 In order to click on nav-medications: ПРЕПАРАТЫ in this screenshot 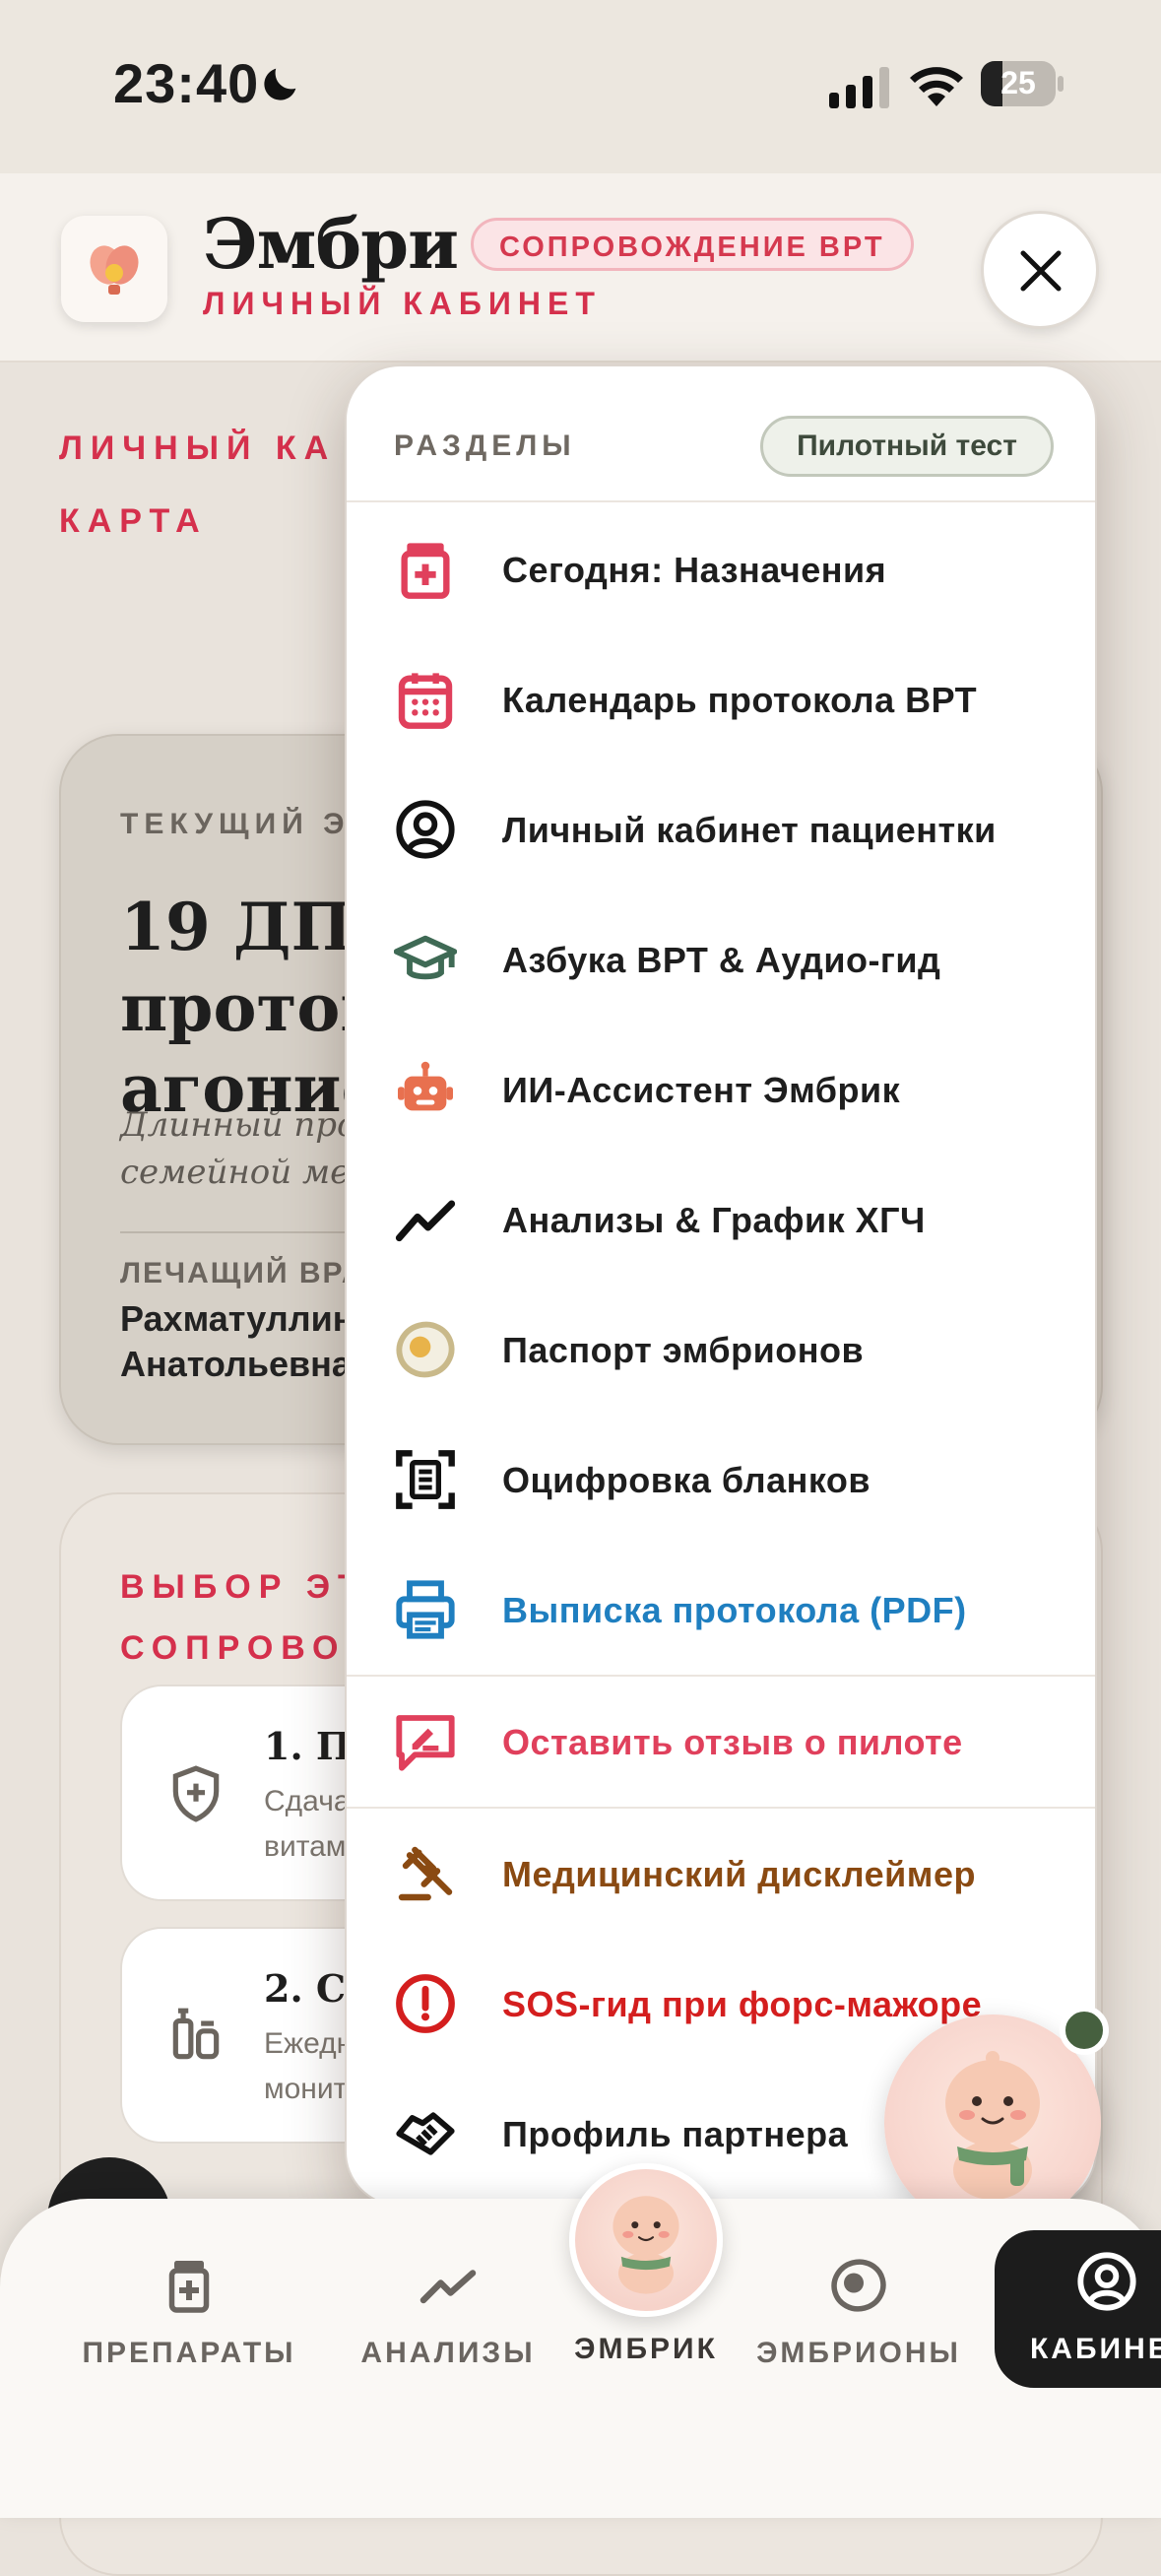, I will do `click(189, 2315)`.